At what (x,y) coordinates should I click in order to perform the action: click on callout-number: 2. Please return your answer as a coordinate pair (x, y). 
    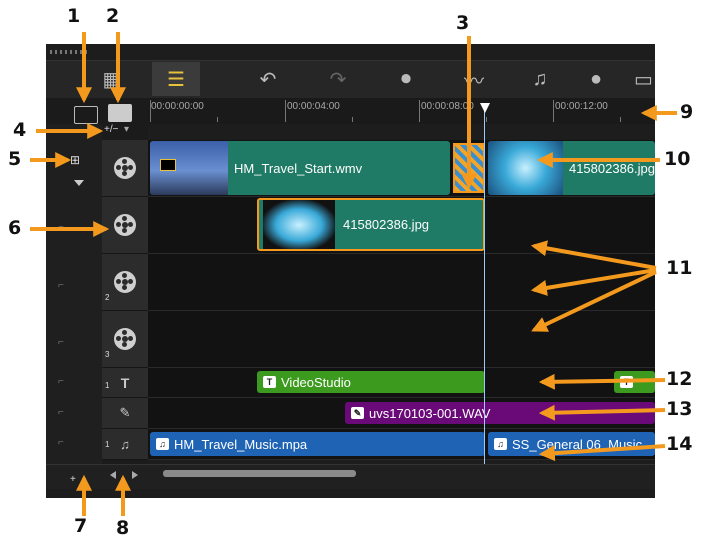
    Looking at the image, I should click on (113, 16).